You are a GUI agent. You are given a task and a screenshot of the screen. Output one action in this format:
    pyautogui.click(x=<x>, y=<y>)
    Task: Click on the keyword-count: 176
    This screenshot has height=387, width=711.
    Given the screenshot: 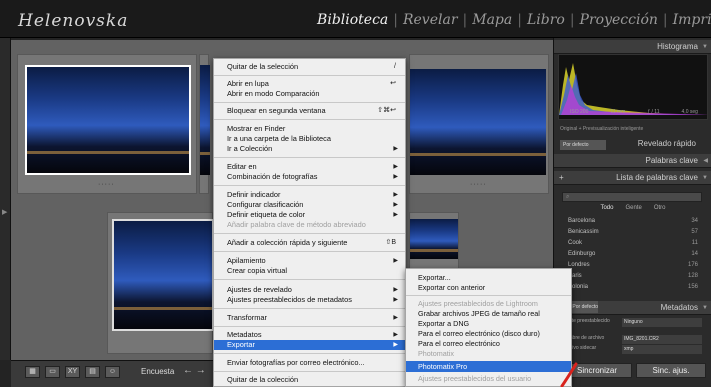 What is the action you would take?
    pyautogui.click(x=692, y=265)
    